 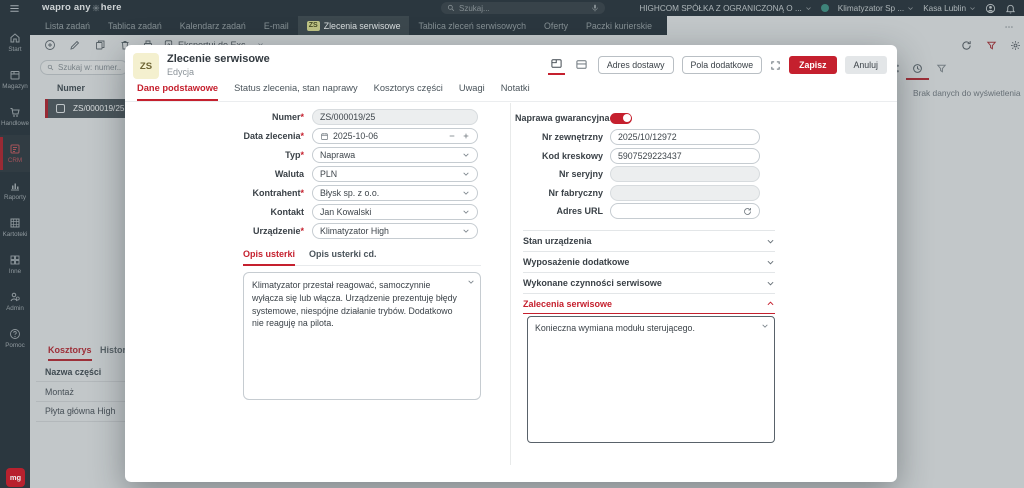 I want to click on nr-seryjny-input, so click(x=685, y=174).